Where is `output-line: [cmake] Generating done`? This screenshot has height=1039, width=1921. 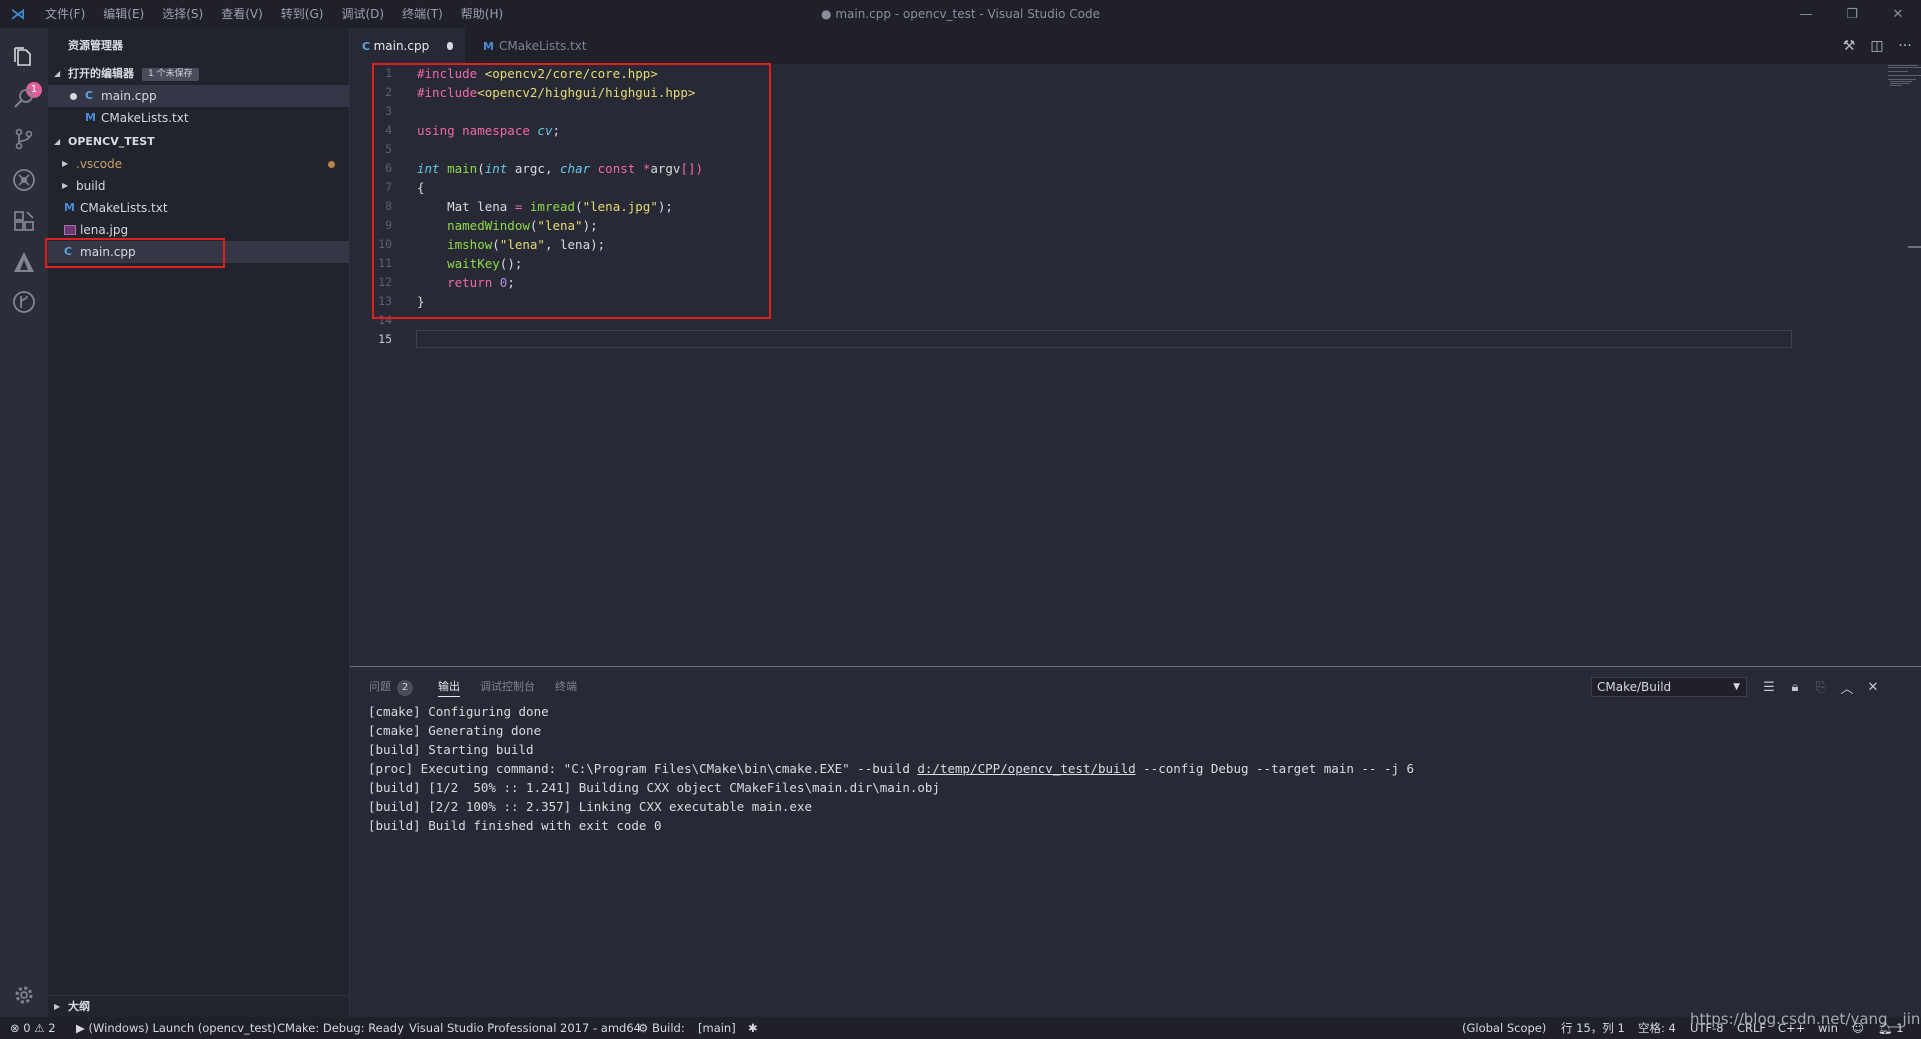 output-line: [cmake] Generating done is located at coordinates (455, 730).